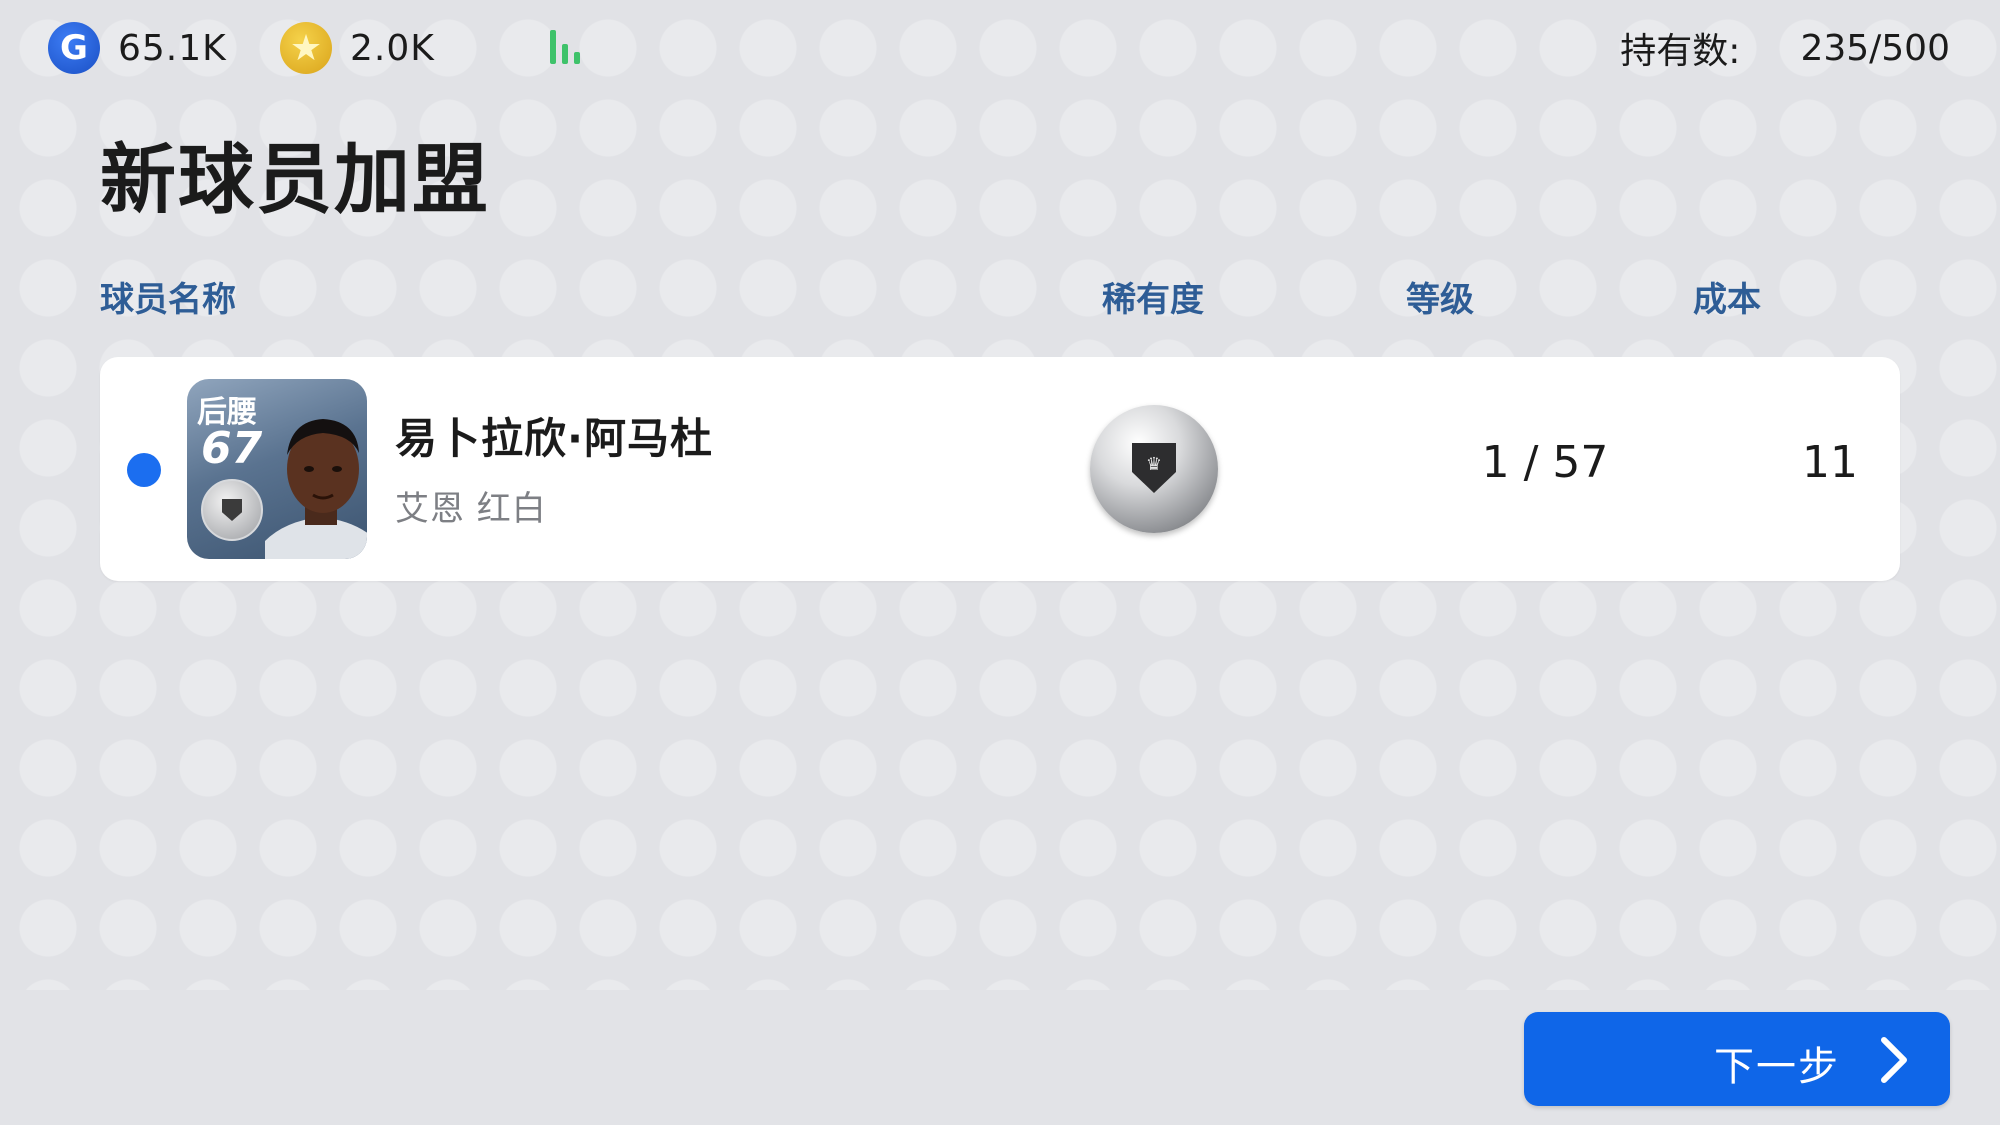 The image size is (2000, 1125). I want to click on holdings-label: 持有数:, so click(1680, 51).